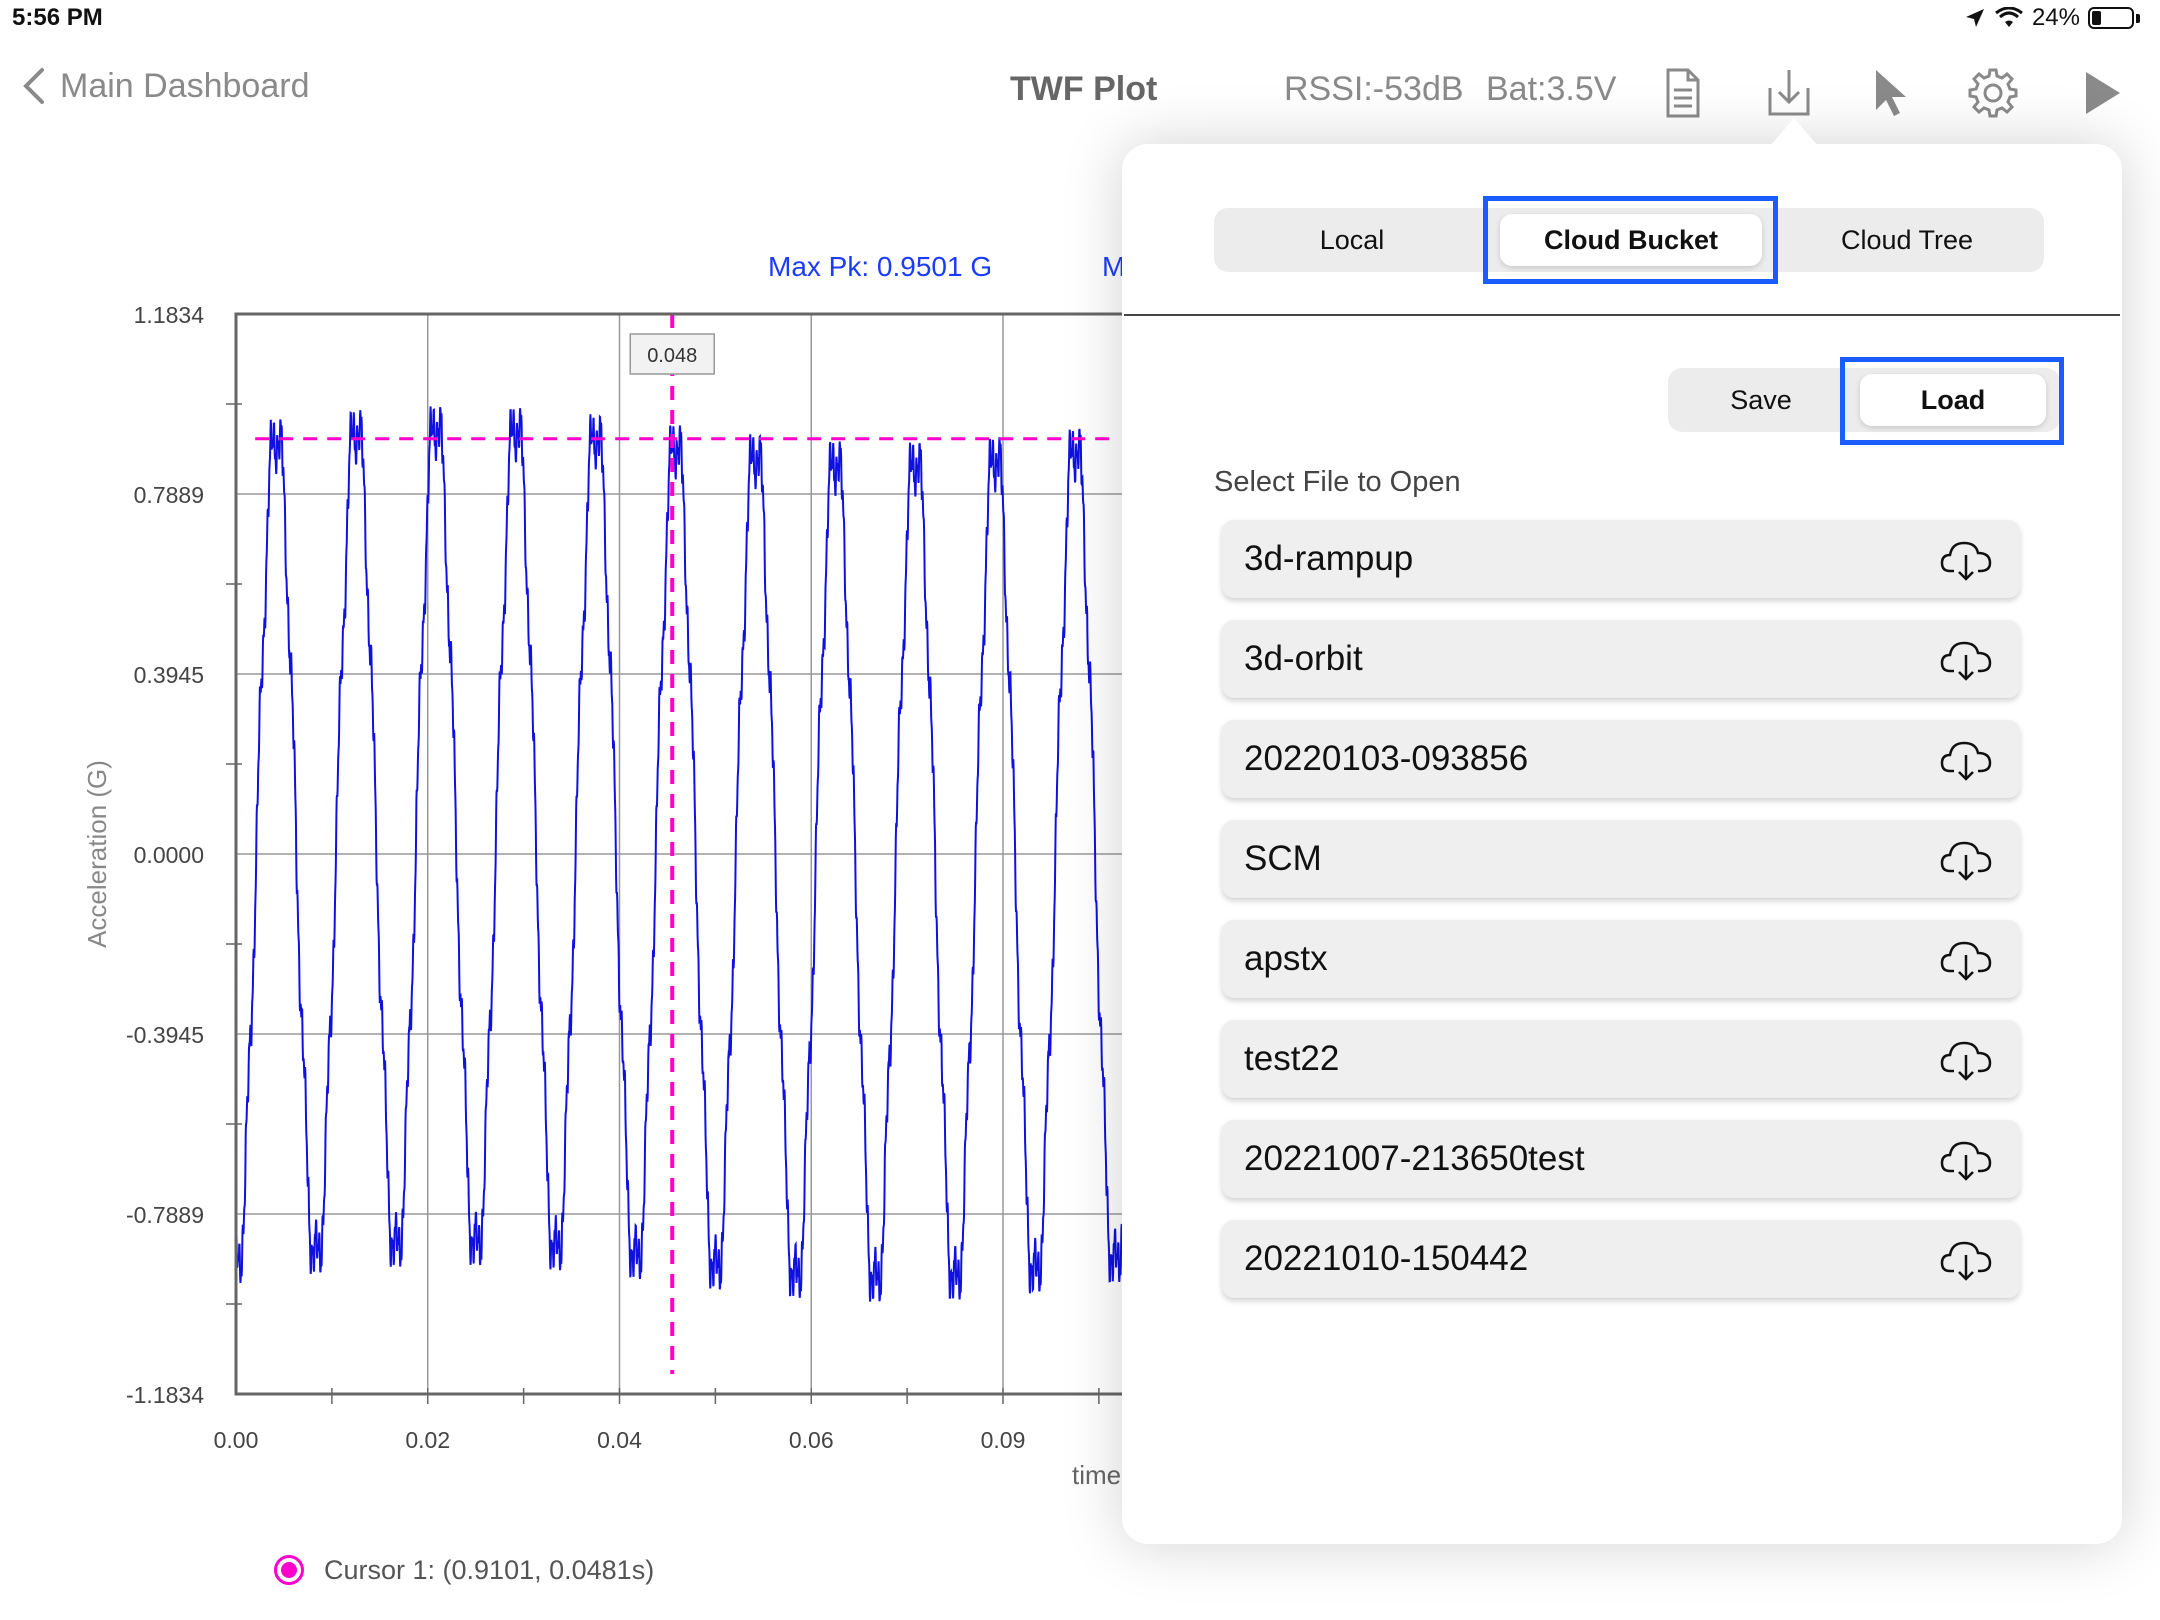 Image resolution: width=2160 pixels, height=1620 pixels. What do you see at coordinates (811, 1440) in the screenshot?
I see `x-tick-label: 0.06` at bounding box center [811, 1440].